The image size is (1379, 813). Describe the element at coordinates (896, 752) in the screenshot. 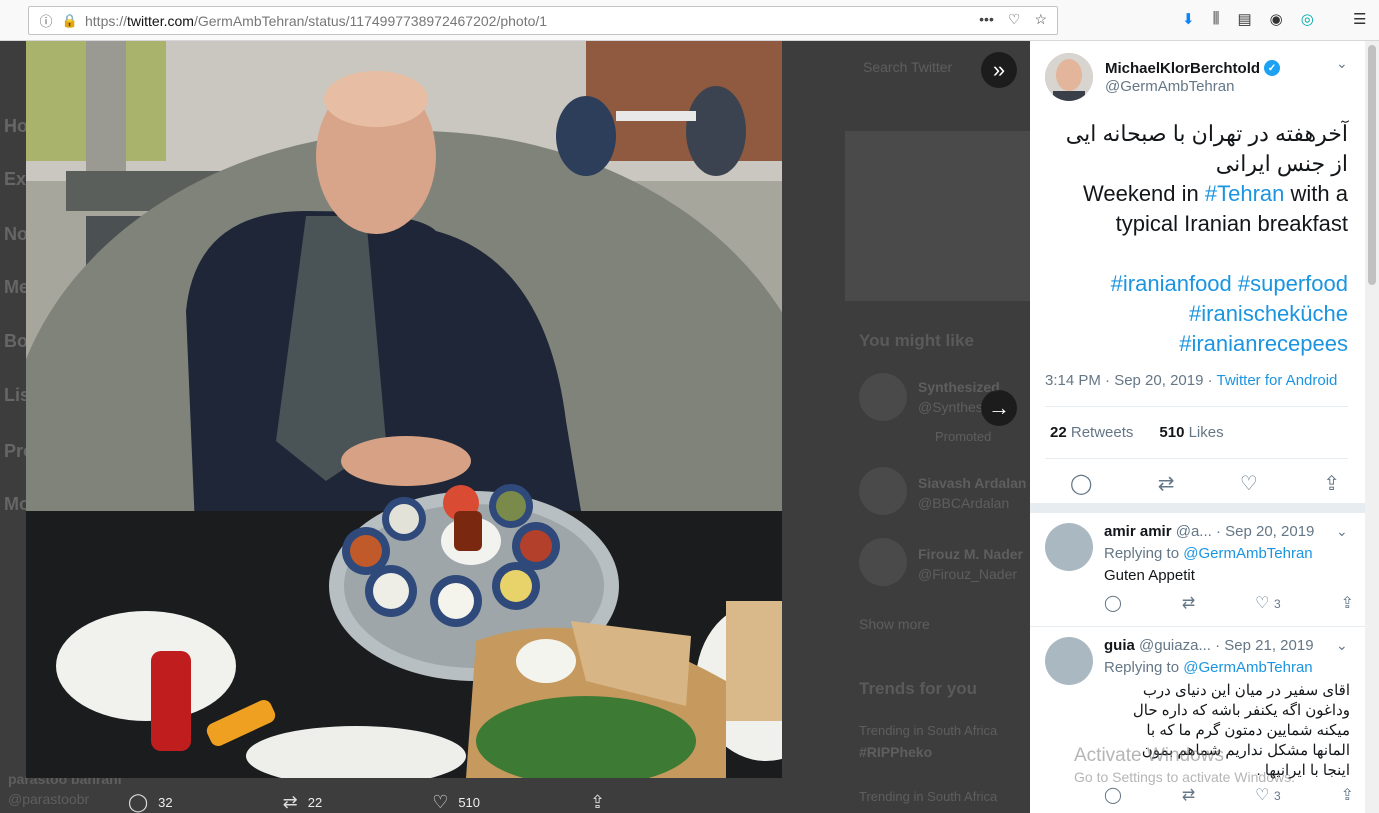

I see `bg-trend-name: #RIPPheko` at that location.